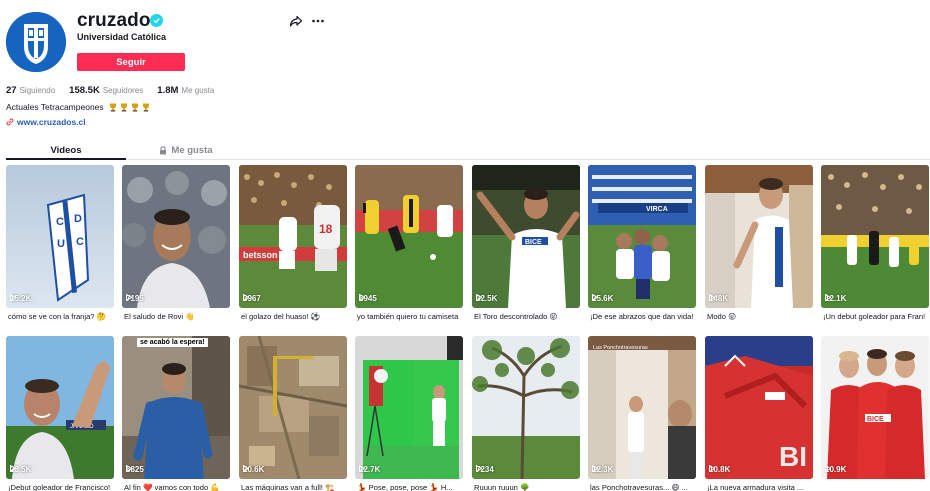 The width and height of the screenshot is (930, 491). I want to click on svg-text: betsson, so click(260, 255).